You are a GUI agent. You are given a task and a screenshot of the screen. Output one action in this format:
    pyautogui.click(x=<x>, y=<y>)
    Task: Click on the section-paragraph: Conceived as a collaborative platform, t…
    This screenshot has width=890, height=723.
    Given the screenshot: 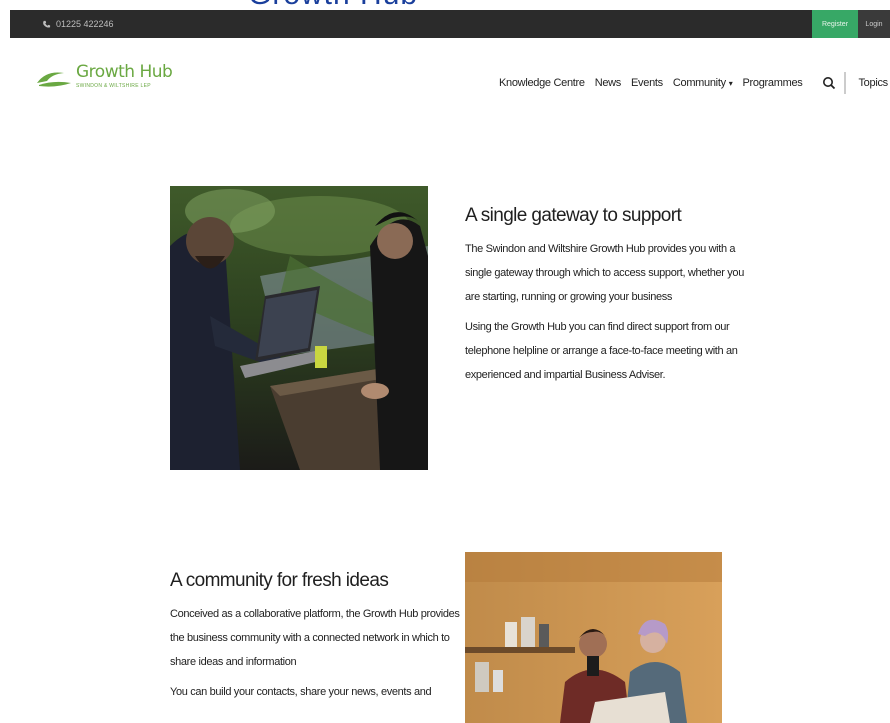 What is the action you would take?
    pyautogui.click(x=315, y=638)
    